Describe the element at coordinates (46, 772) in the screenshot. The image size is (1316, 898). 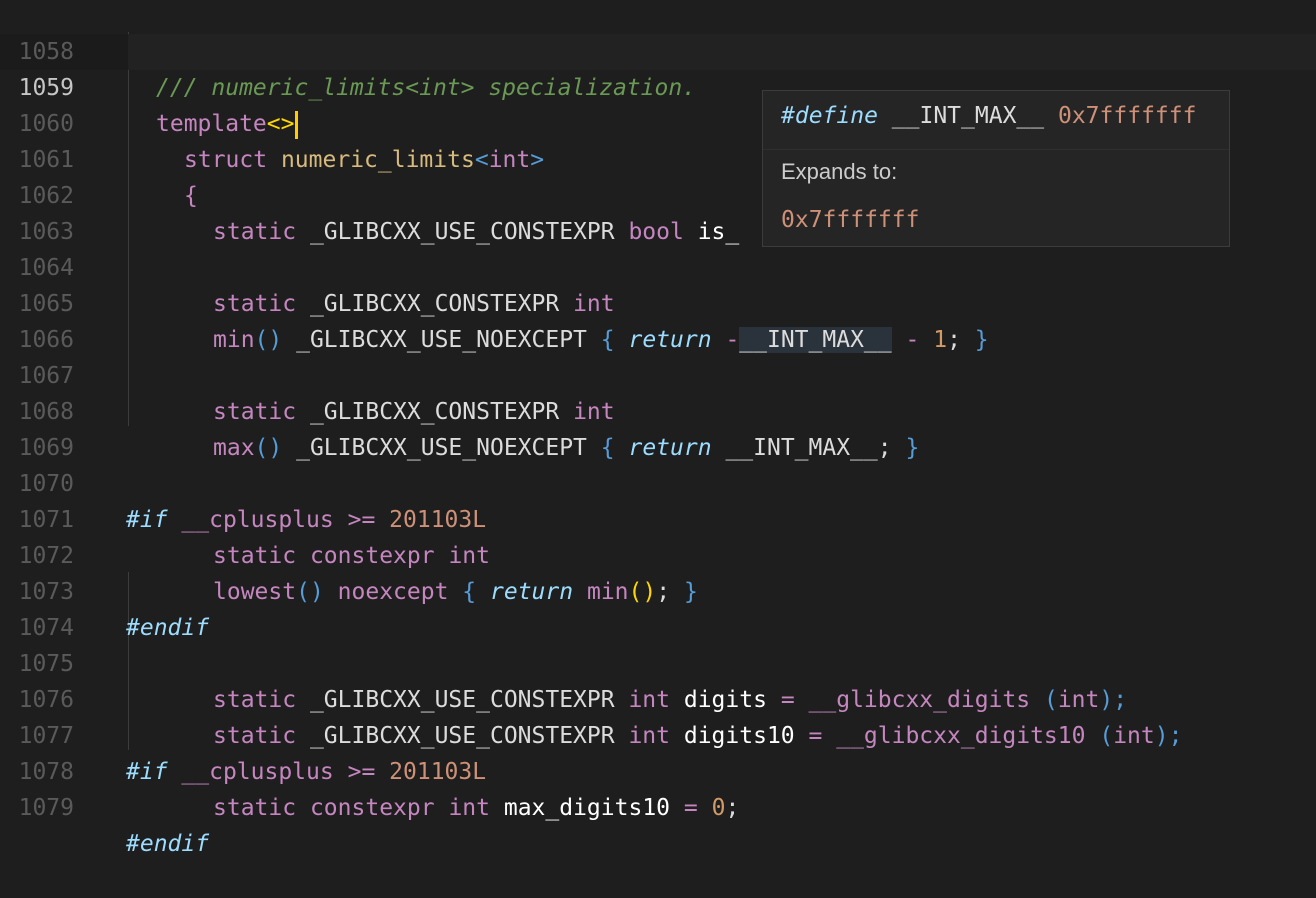
I see `line-number: 1078` at that location.